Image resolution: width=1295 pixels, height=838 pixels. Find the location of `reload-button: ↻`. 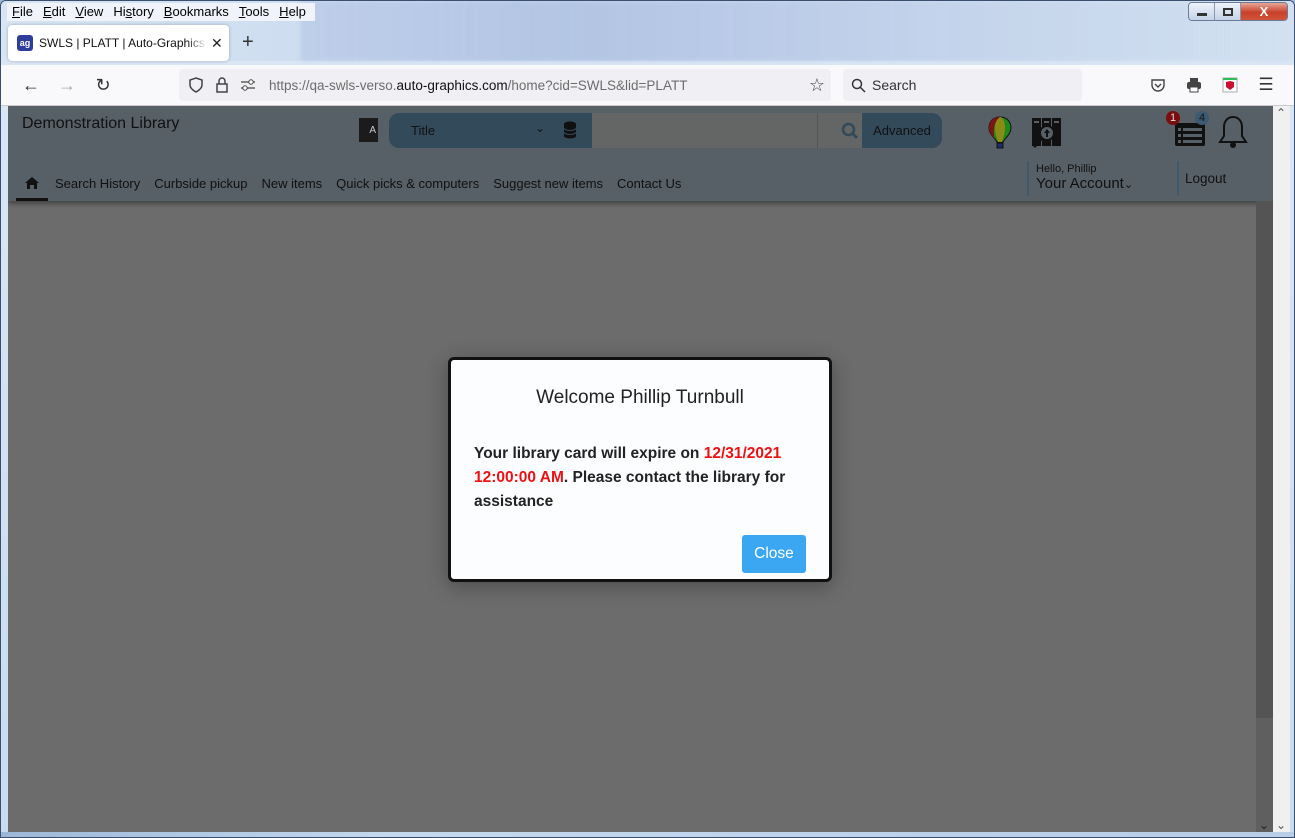

reload-button: ↻ is located at coordinates (103, 85).